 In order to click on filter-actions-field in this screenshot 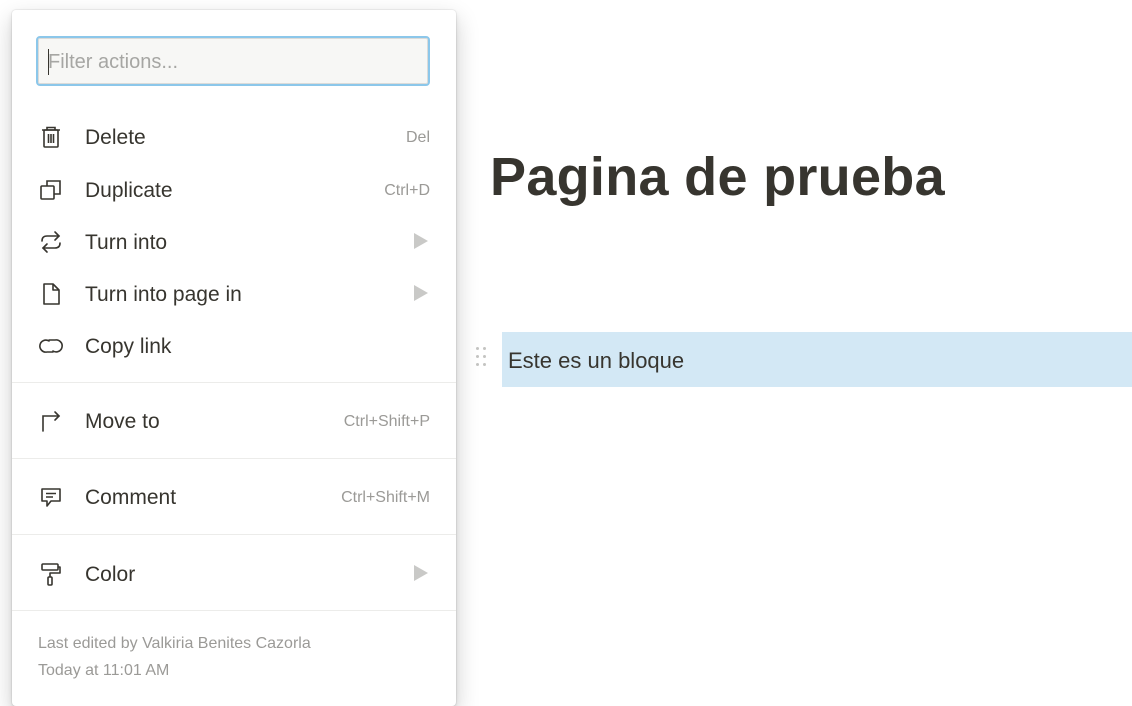, I will do `click(233, 61)`.